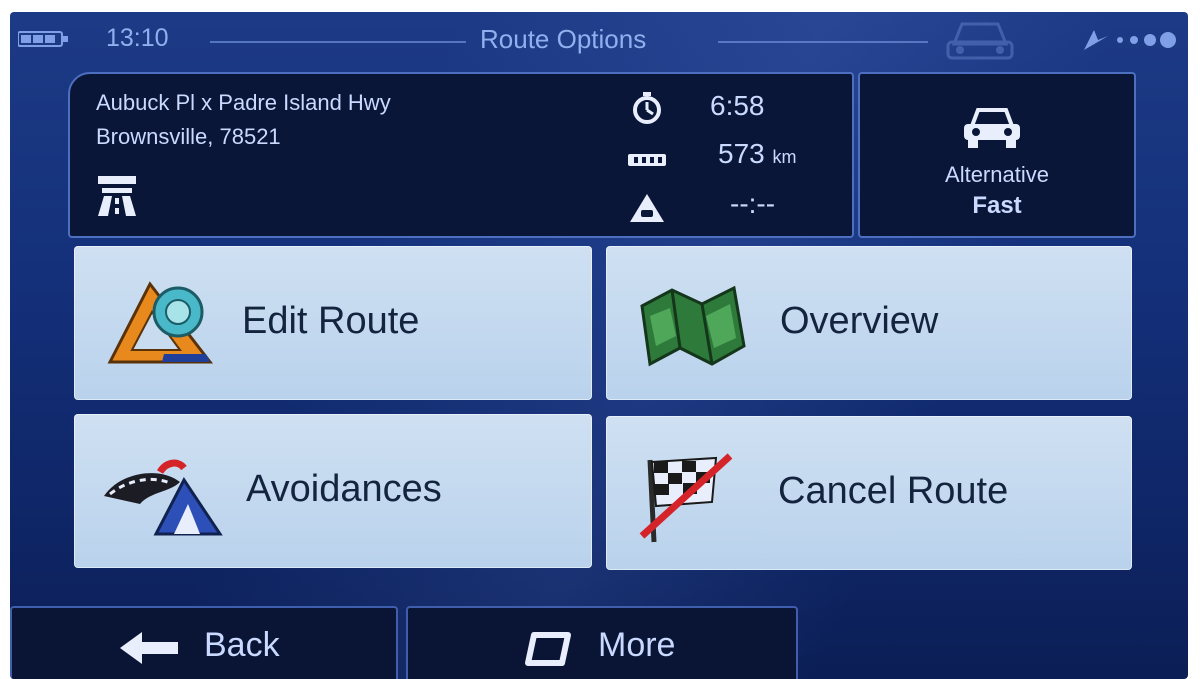 The width and height of the screenshot is (1200, 679). What do you see at coordinates (242, 645) in the screenshot?
I see `back-label: Back` at bounding box center [242, 645].